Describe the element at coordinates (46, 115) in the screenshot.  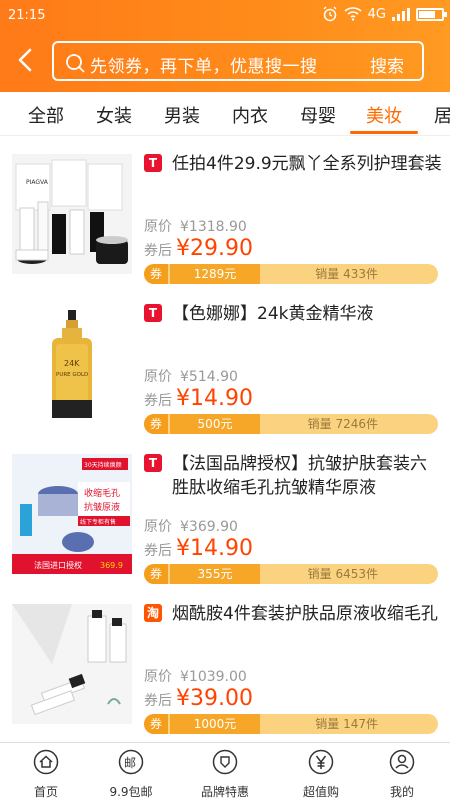
I see `tab-all: 全部` at that location.